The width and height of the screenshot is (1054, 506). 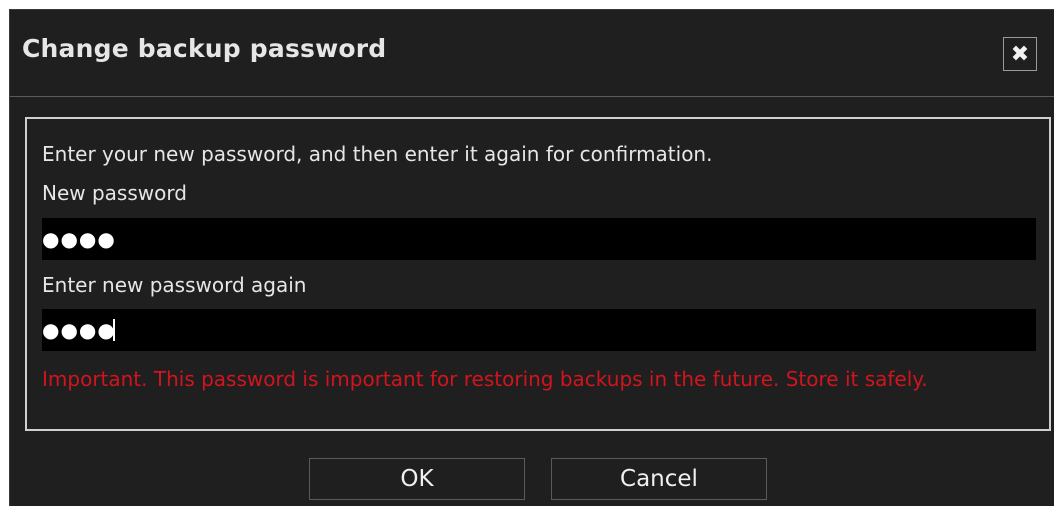 What do you see at coordinates (174, 285) in the screenshot?
I see `confirm-password-label: Enter new password again` at bounding box center [174, 285].